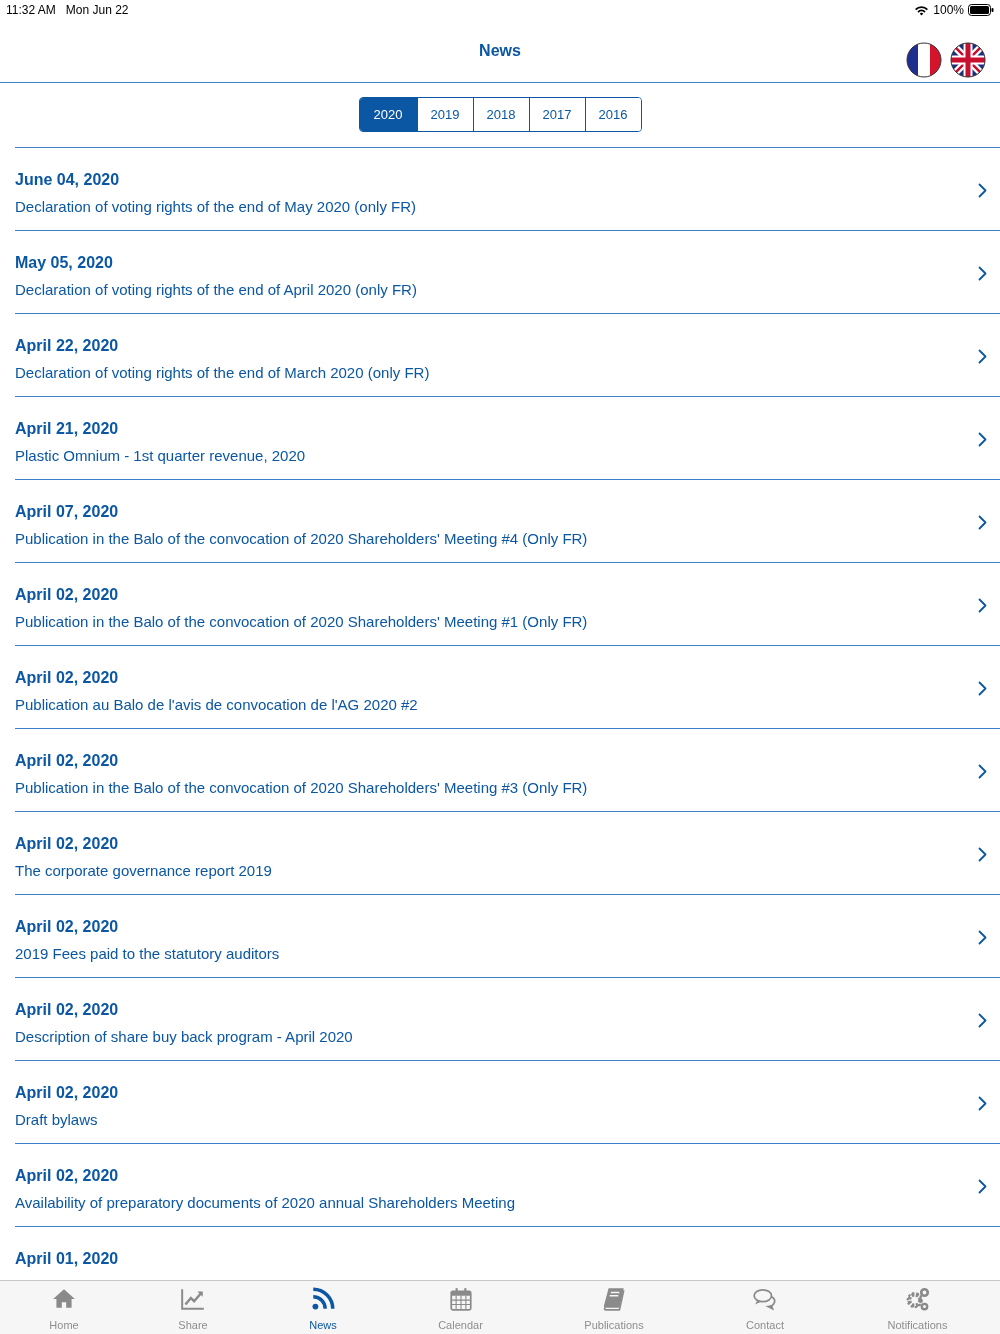 The width and height of the screenshot is (1000, 1334). What do you see at coordinates (507, 373) in the screenshot?
I see `news-title: Declaration of voting rights of the end of March 2020 (only FR)` at bounding box center [507, 373].